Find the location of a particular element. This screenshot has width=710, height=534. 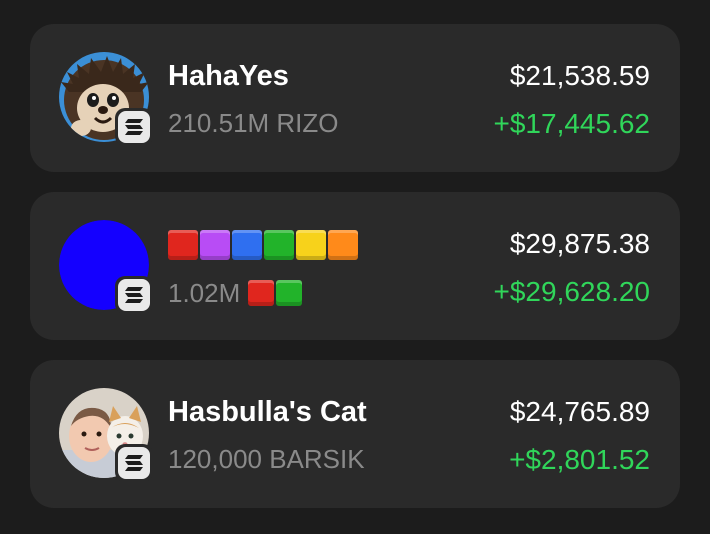

token-amount: 1.02M is located at coordinates (236, 292).